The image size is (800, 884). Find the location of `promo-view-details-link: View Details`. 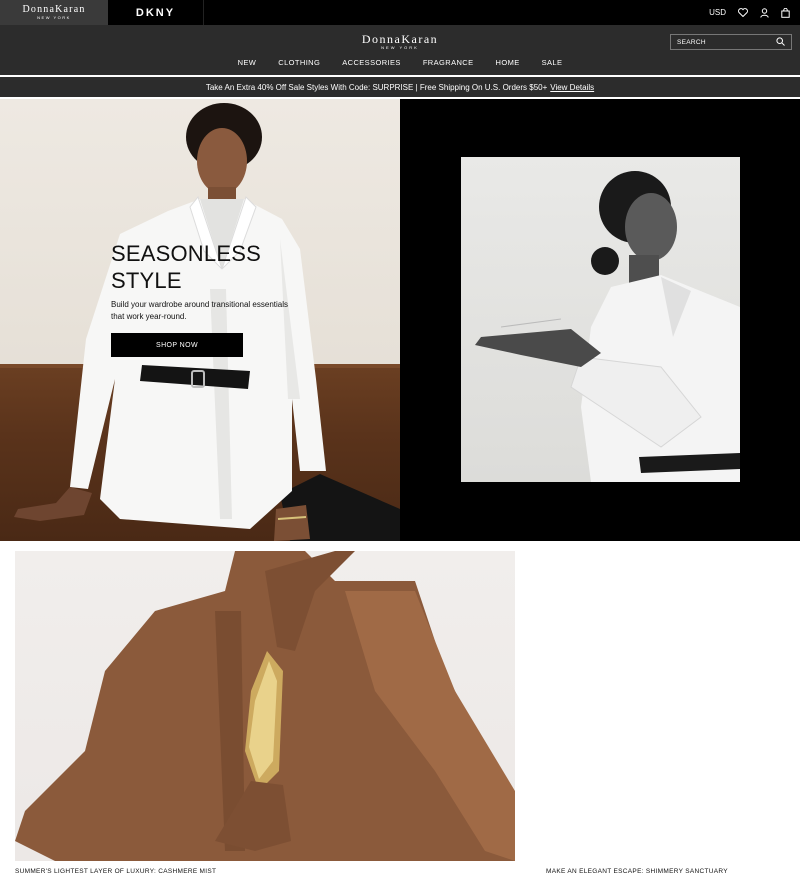

promo-view-details-link: View Details is located at coordinates (572, 87).